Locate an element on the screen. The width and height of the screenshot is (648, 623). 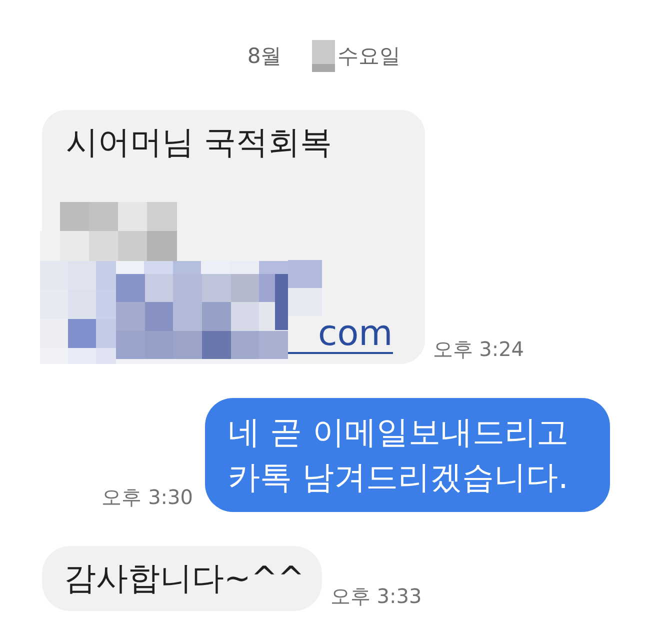
message-text: 네 곧 이메일보내드리고 카톡 남겨드리겠습니다. is located at coordinates (398, 454).